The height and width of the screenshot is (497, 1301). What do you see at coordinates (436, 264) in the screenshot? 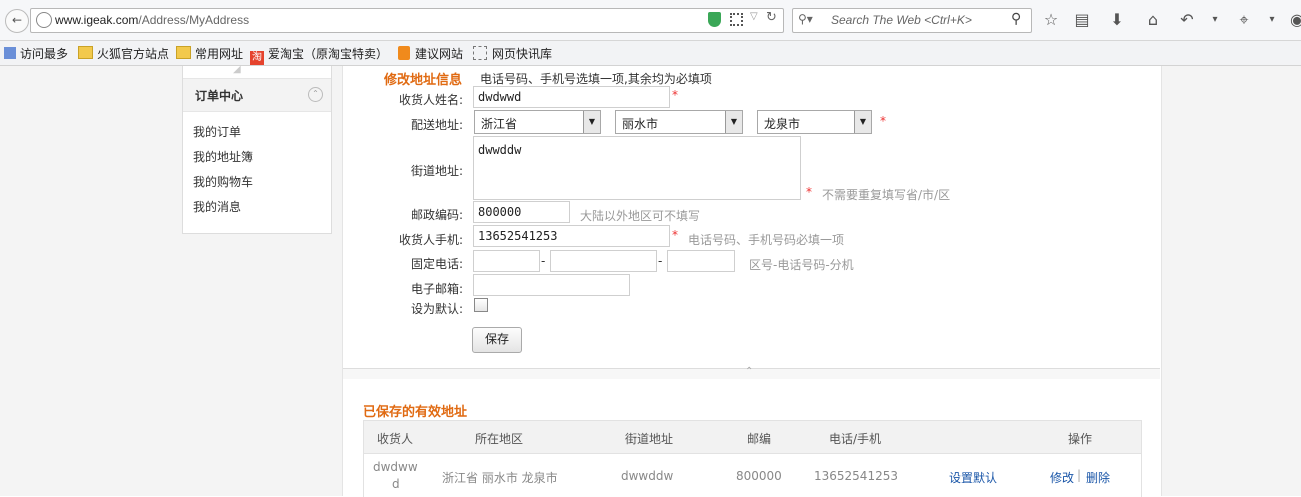
I see `phone-label: 固定电话:` at bounding box center [436, 264].